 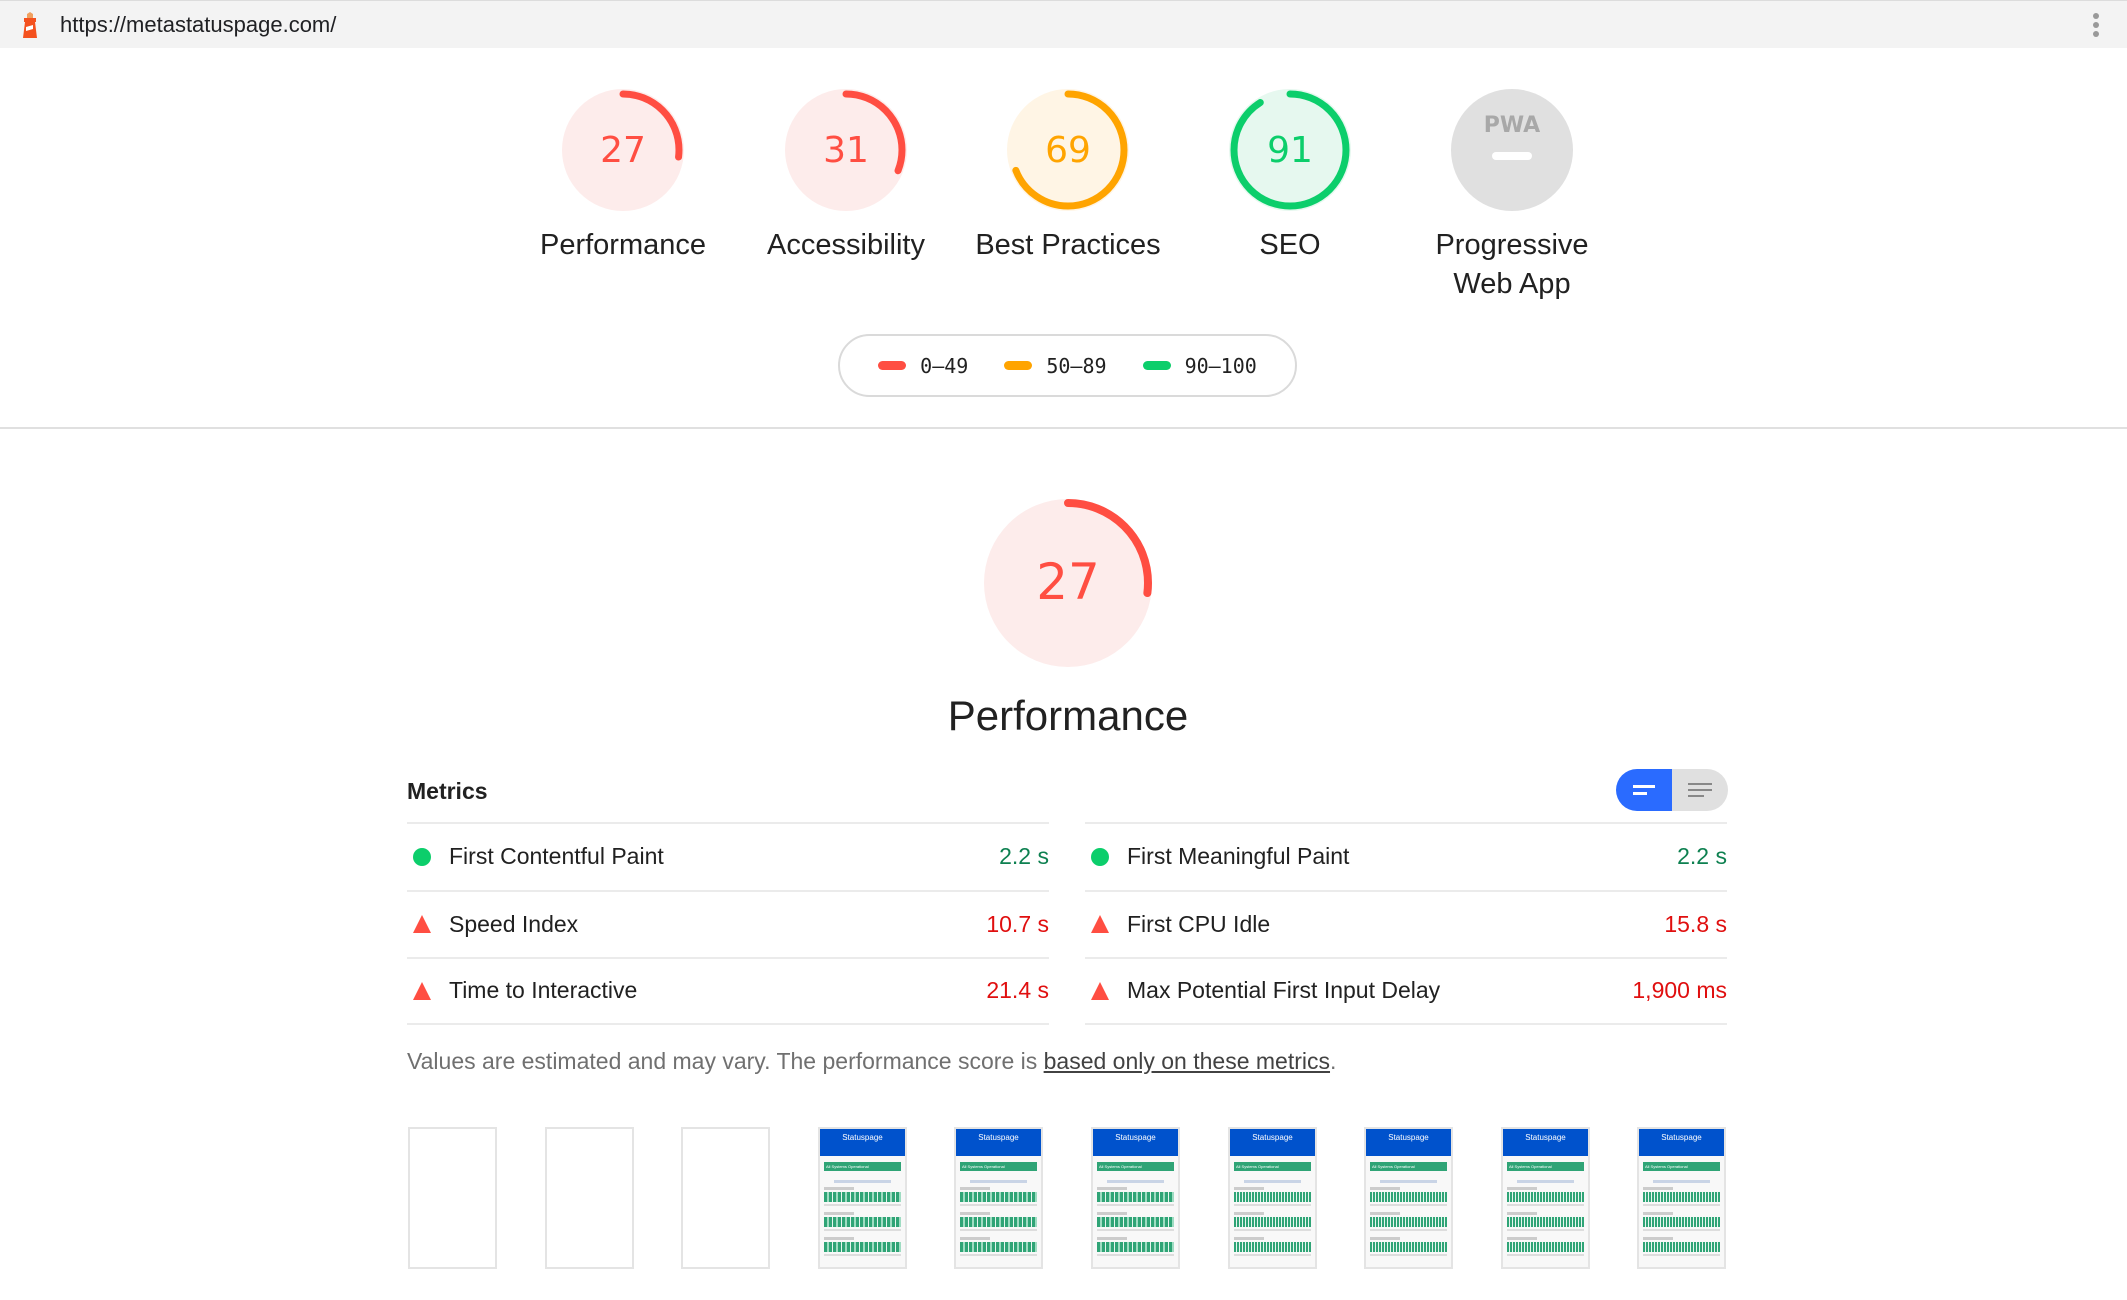 I want to click on detailed-view-button, so click(x=1700, y=790).